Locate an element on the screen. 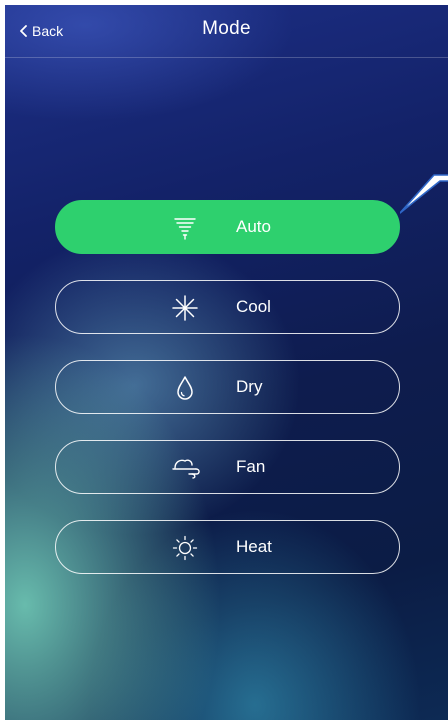 Image resolution: width=448 pixels, height=720 pixels. snowflake-icon is located at coordinates (185, 308).